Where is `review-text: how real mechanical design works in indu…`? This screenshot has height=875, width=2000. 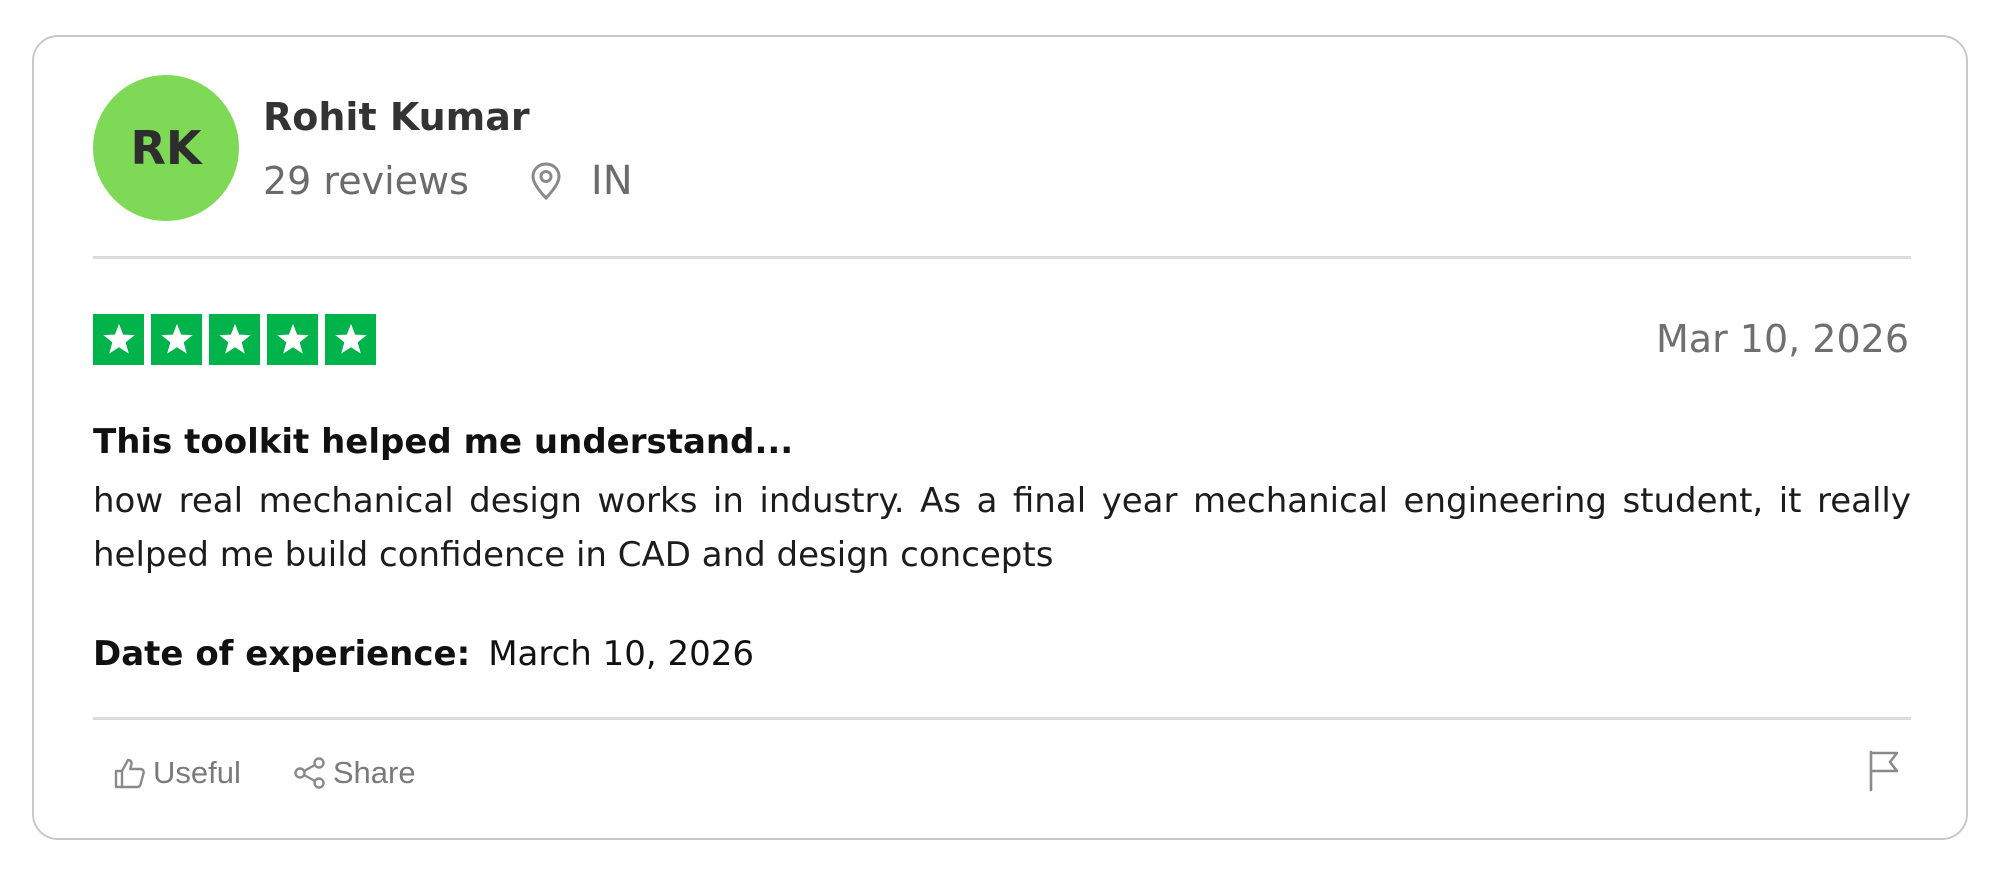 review-text: how real mechanical design works in indu… is located at coordinates (1002, 528).